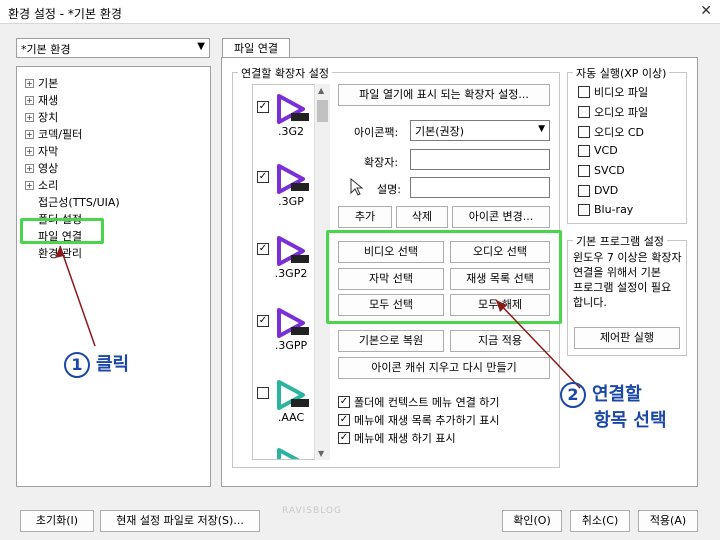 Image resolution: width=720 pixels, height=540 pixels. Describe the element at coordinates (389, 189) in the screenshot. I see `description-label: 설명:` at that location.